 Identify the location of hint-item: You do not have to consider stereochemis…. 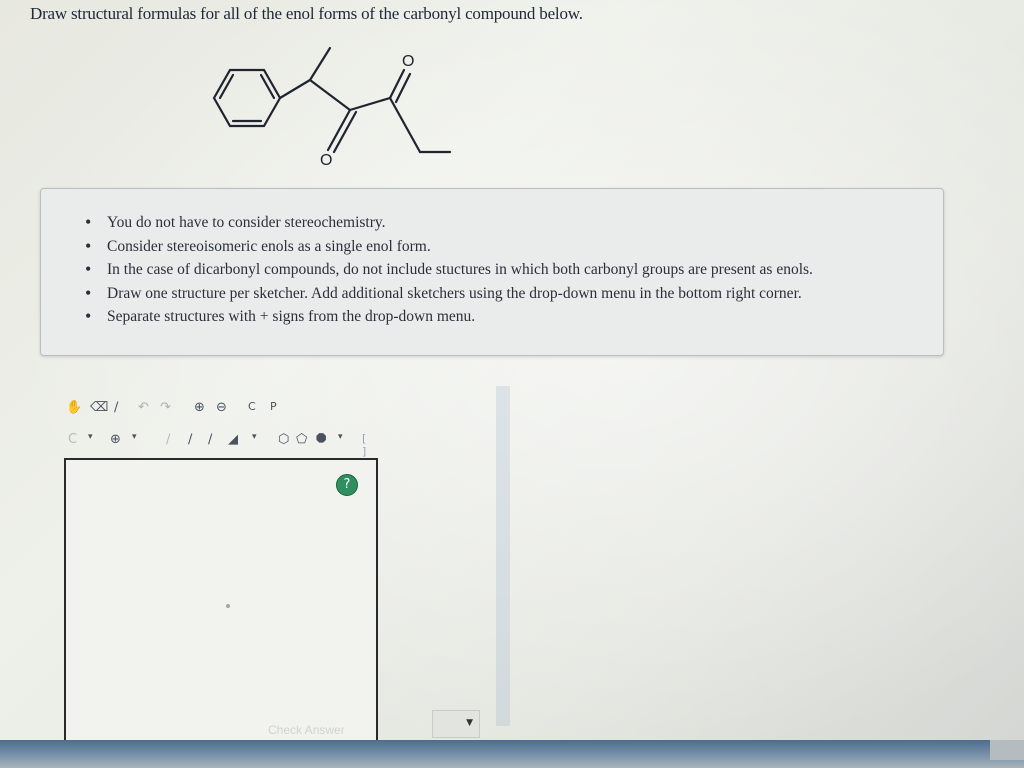
(514, 223).